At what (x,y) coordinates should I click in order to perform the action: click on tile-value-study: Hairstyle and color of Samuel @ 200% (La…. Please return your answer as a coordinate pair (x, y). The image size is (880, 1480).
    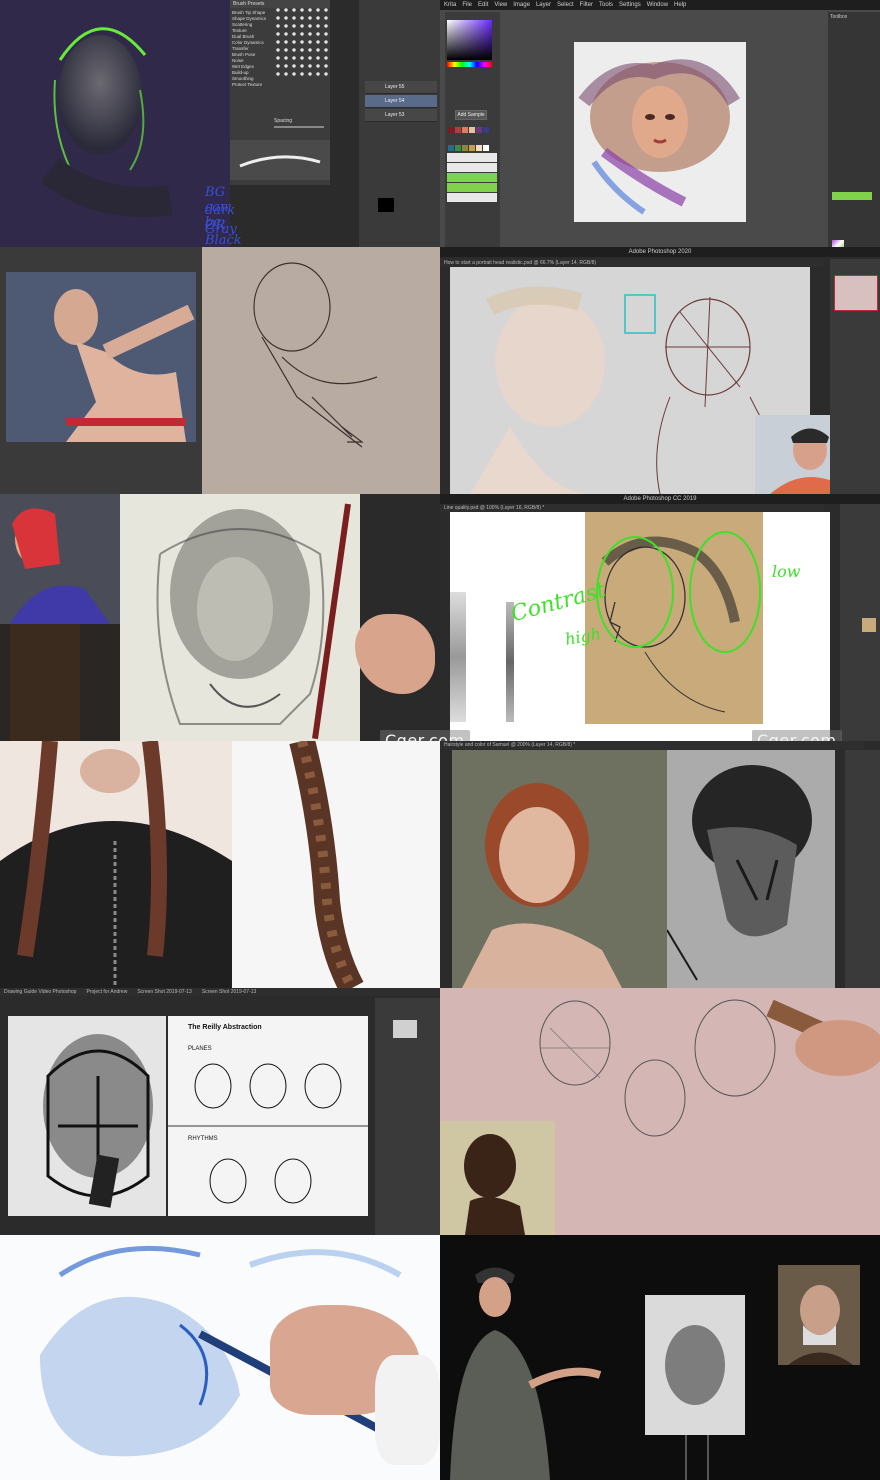
    Looking at the image, I should click on (660, 864).